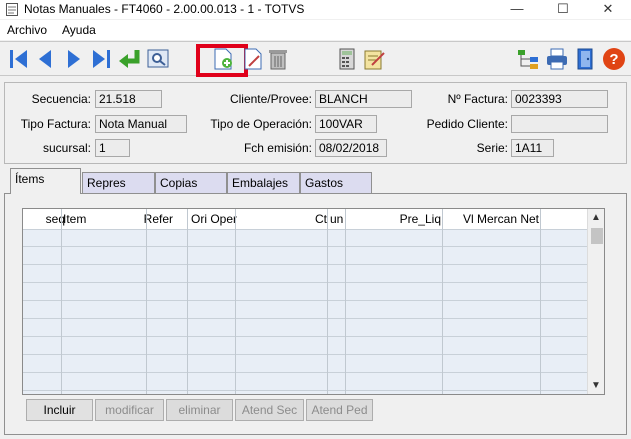 This screenshot has width=631, height=439. Describe the element at coordinates (278, 59) in the screenshot. I see `delete-icon` at that location.